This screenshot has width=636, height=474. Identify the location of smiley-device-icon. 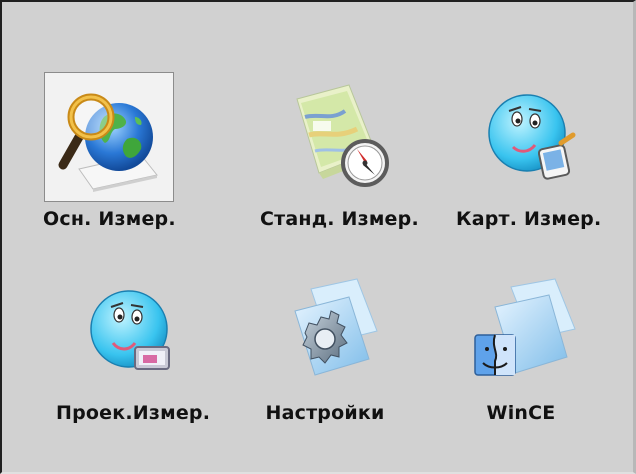
(529, 137).